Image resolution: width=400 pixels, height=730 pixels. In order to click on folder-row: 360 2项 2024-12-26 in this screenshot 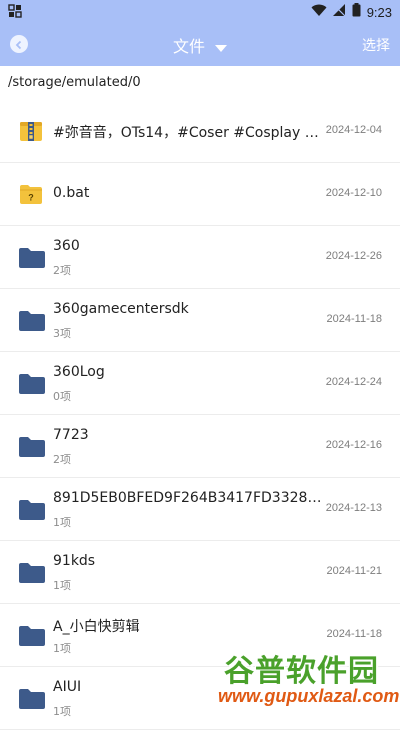, I will do `click(200, 257)`.